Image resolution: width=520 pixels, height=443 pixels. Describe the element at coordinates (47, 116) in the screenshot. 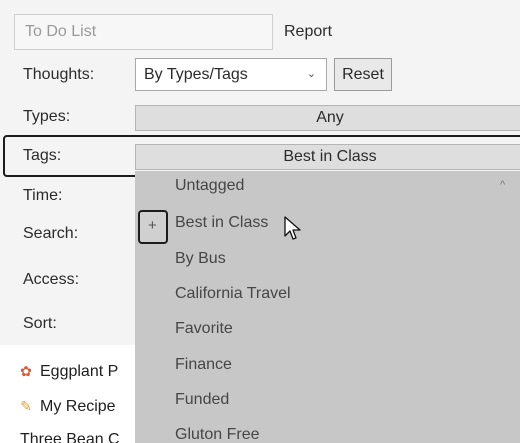

I see `types-label: Types:` at that location.